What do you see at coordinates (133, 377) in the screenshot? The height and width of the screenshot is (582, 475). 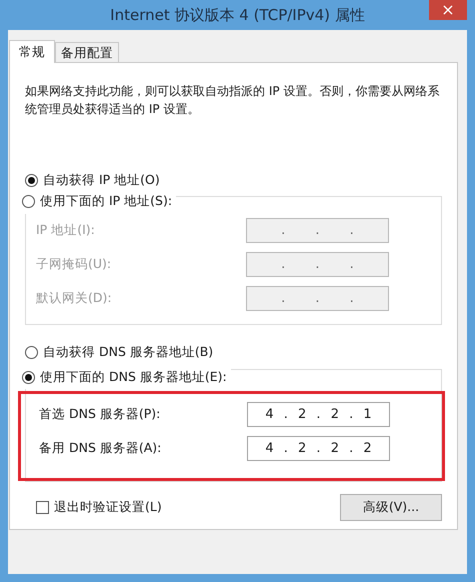 I see `radio-label: 使用下面的 DNS 服务器地址(E):` at bounding box center [133, 377].